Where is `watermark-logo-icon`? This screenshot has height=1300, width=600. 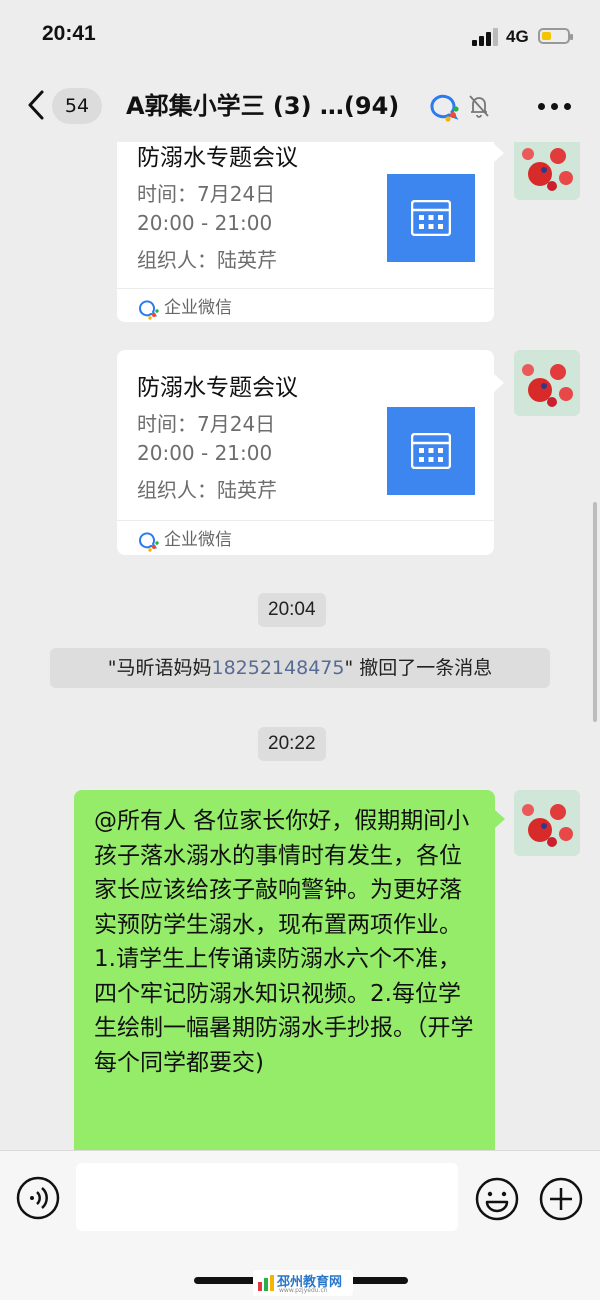 watermark-logo-icon is located at coordinates (266, 1283).